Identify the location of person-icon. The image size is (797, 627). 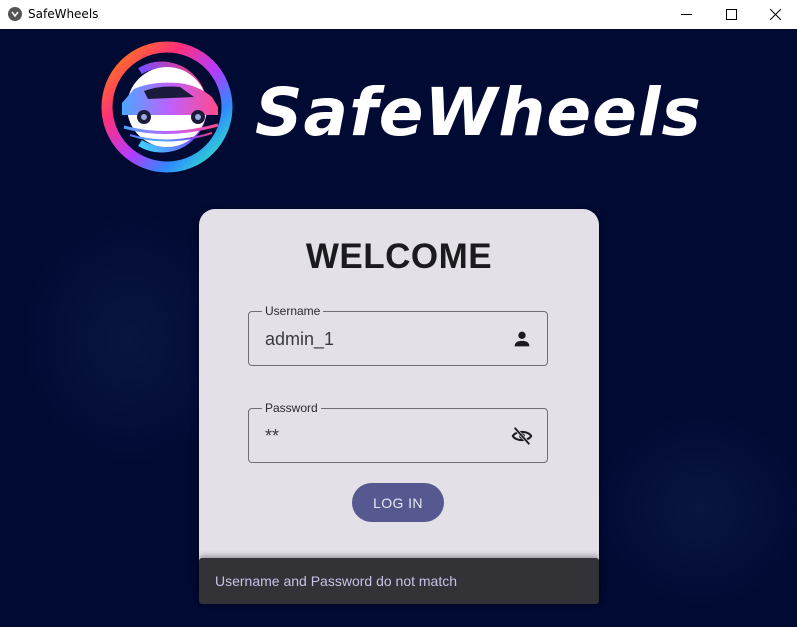
(522, 339).